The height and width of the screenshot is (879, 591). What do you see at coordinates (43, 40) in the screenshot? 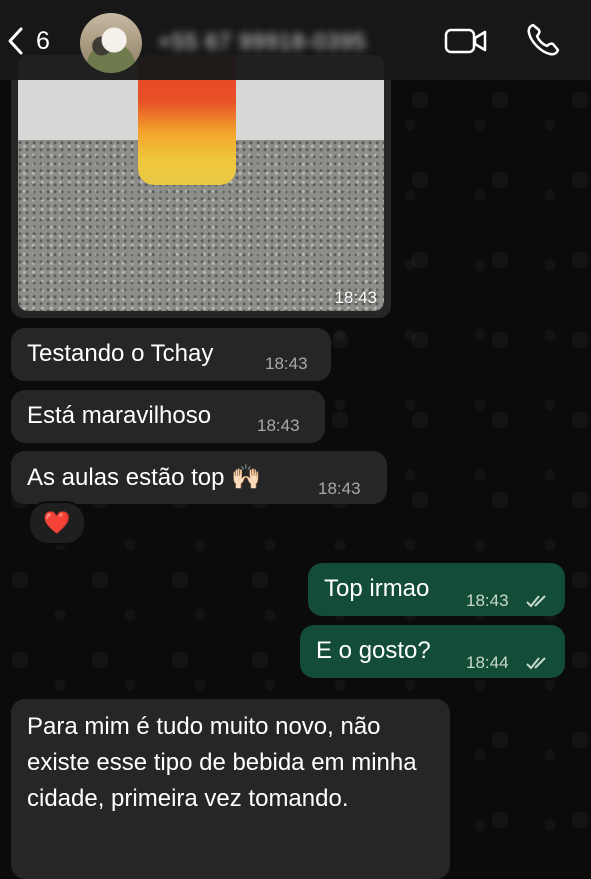
I see `unread-count: 6` at bounding box center [43, 40].